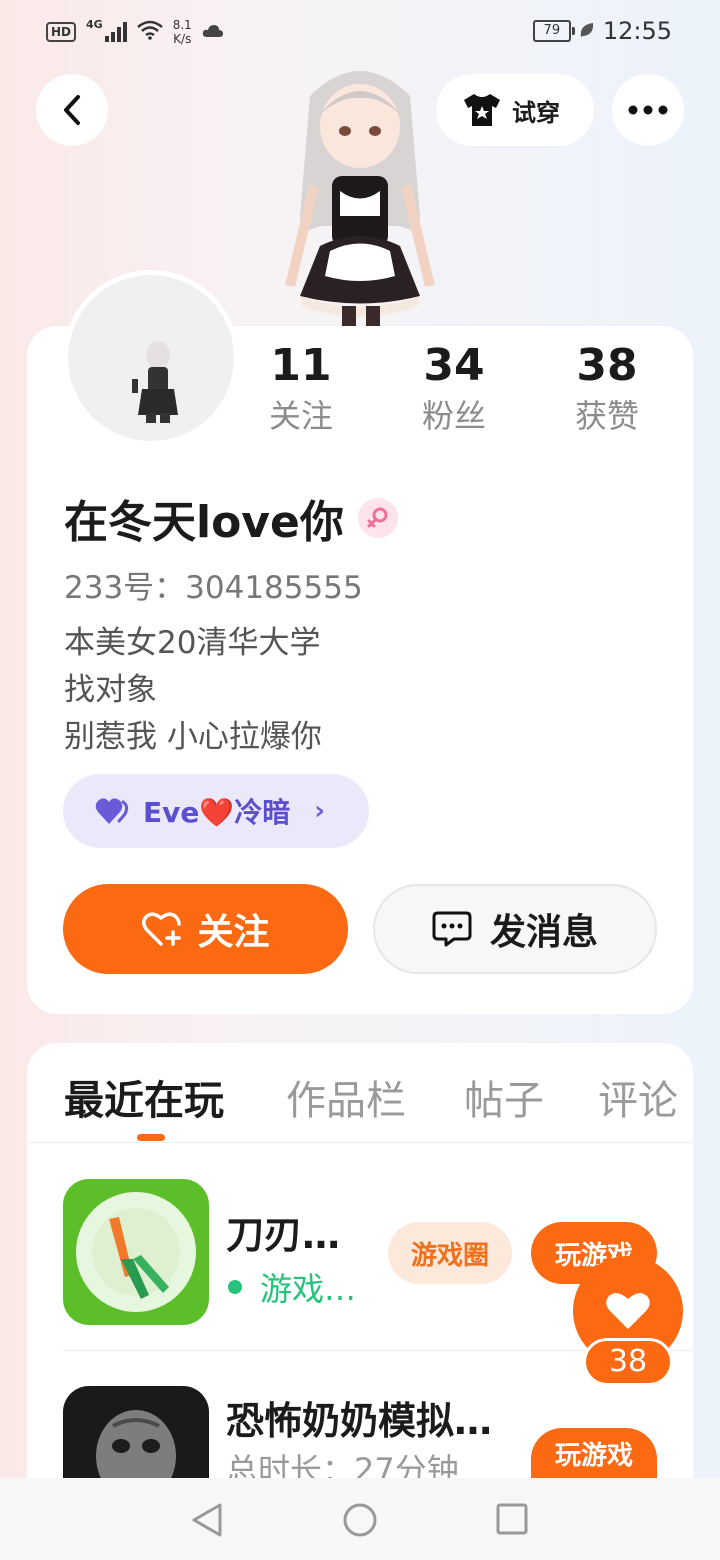 The height and width of the screenshot is (1560, 720). What do you see at coordinates (628, 1362) in the screenshot?
I see `like-count: 38` at bounding box center [628, 1362].